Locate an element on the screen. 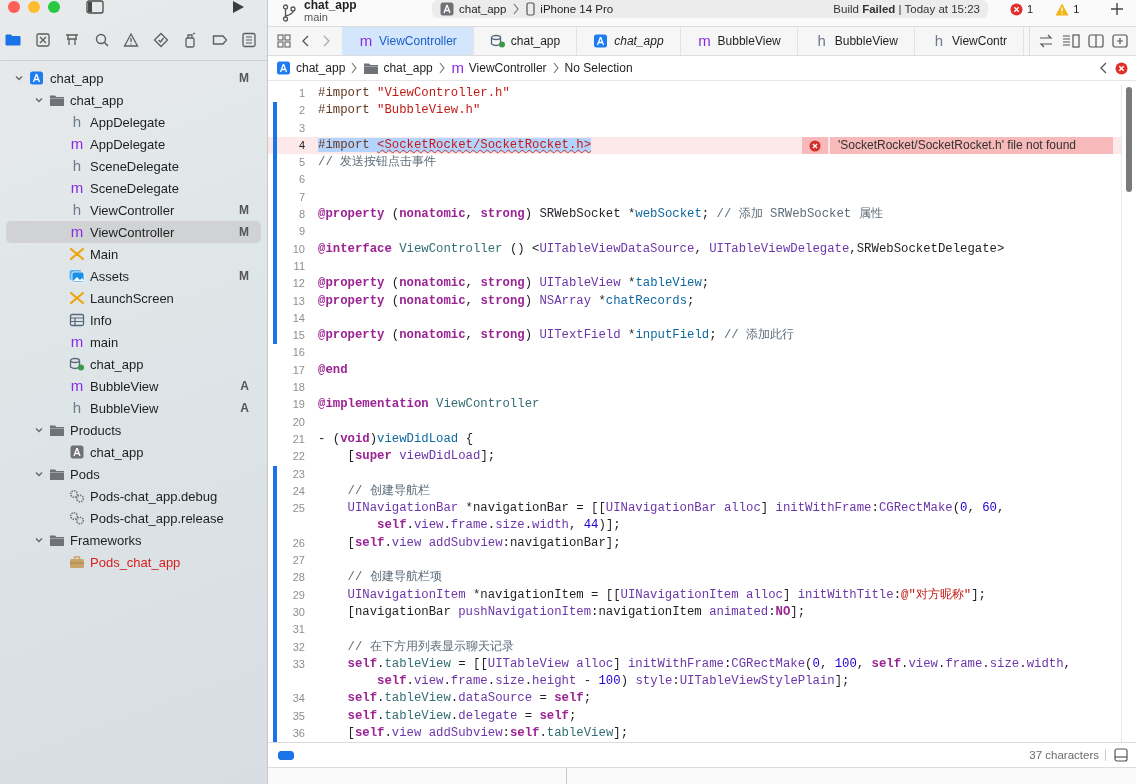  gears-icon is located at coordinates (77, 518).